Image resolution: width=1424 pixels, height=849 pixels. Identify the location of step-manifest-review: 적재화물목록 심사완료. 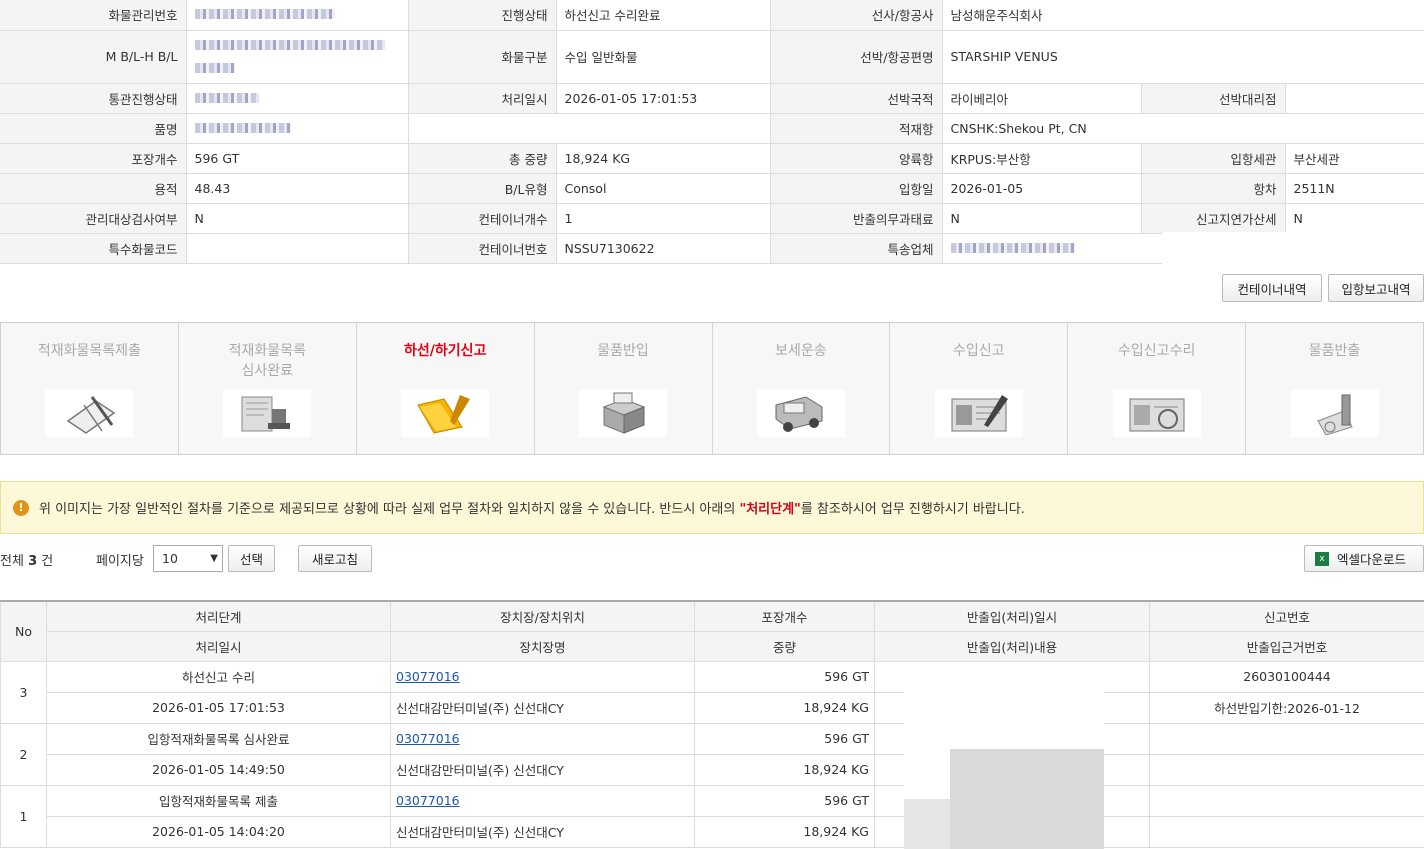
(268, 388).